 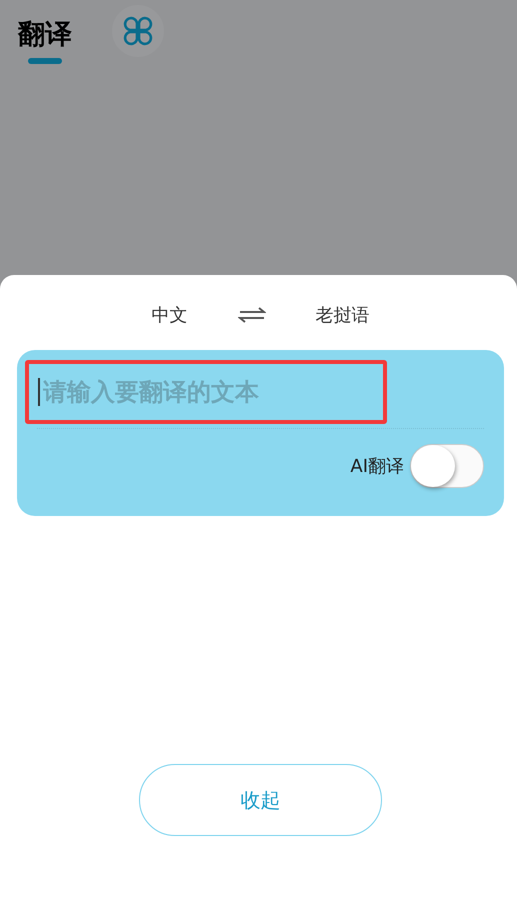 I want to click on swap-icon, so click(x=252, y=315).